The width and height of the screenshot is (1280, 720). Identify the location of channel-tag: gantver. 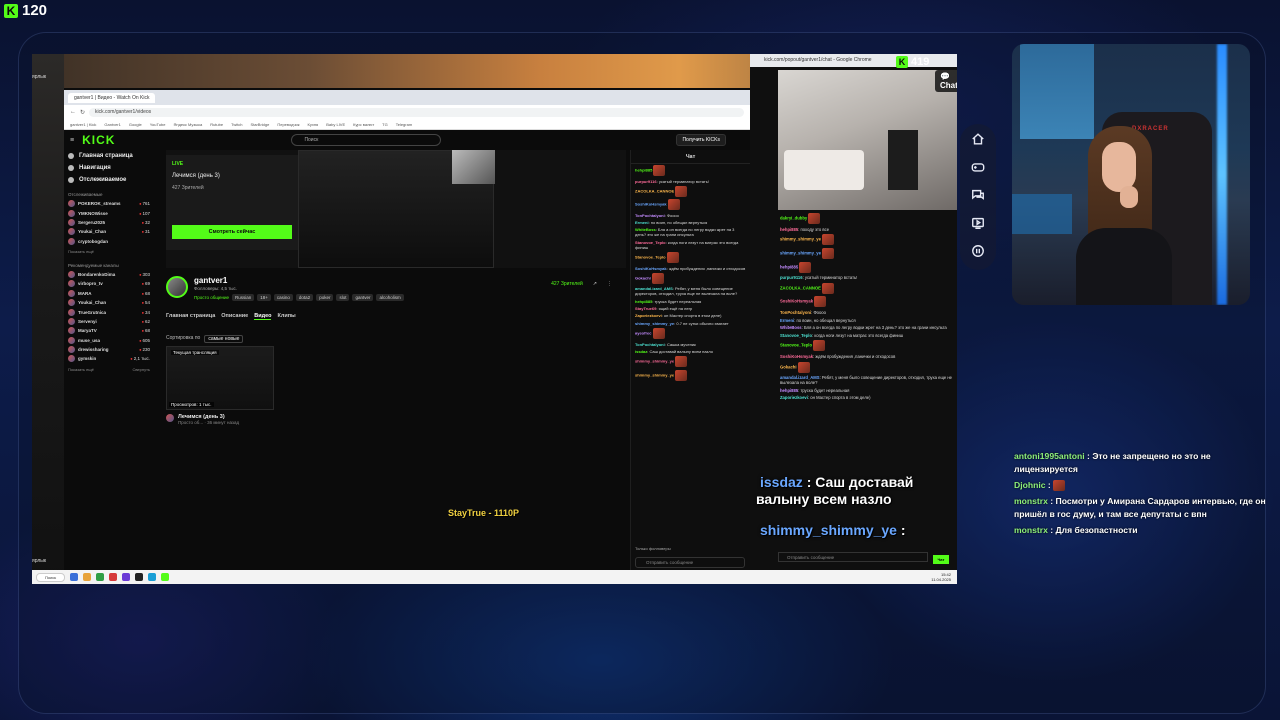
(363, 297).